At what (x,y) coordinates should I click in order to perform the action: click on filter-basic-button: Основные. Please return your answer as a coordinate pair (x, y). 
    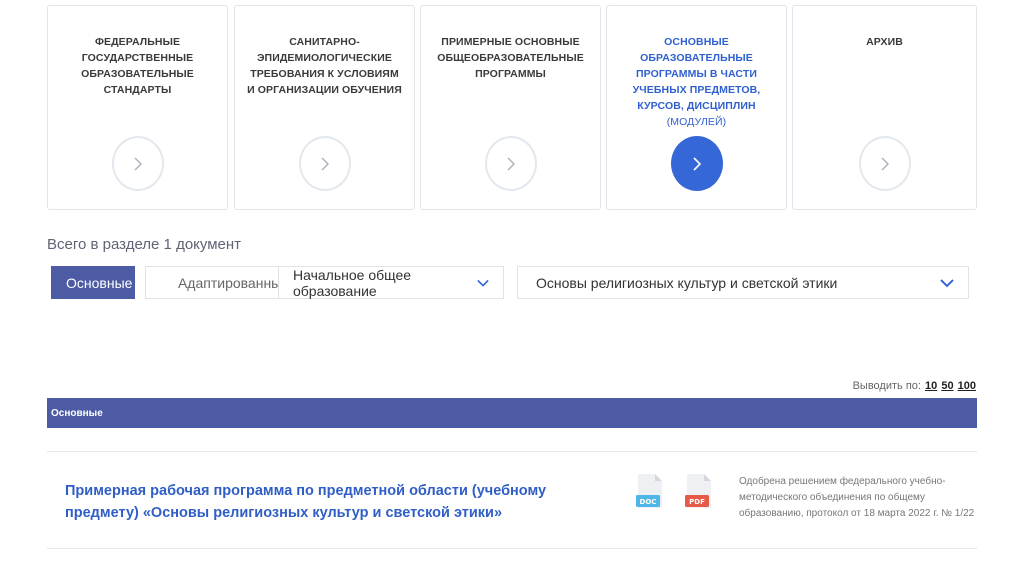
    Looking at the image, I should click on (93, 282).